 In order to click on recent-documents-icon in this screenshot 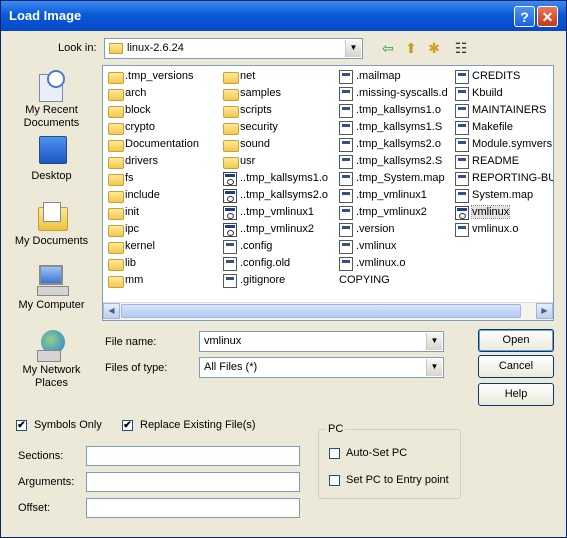, I will do `click(52, 85)`.